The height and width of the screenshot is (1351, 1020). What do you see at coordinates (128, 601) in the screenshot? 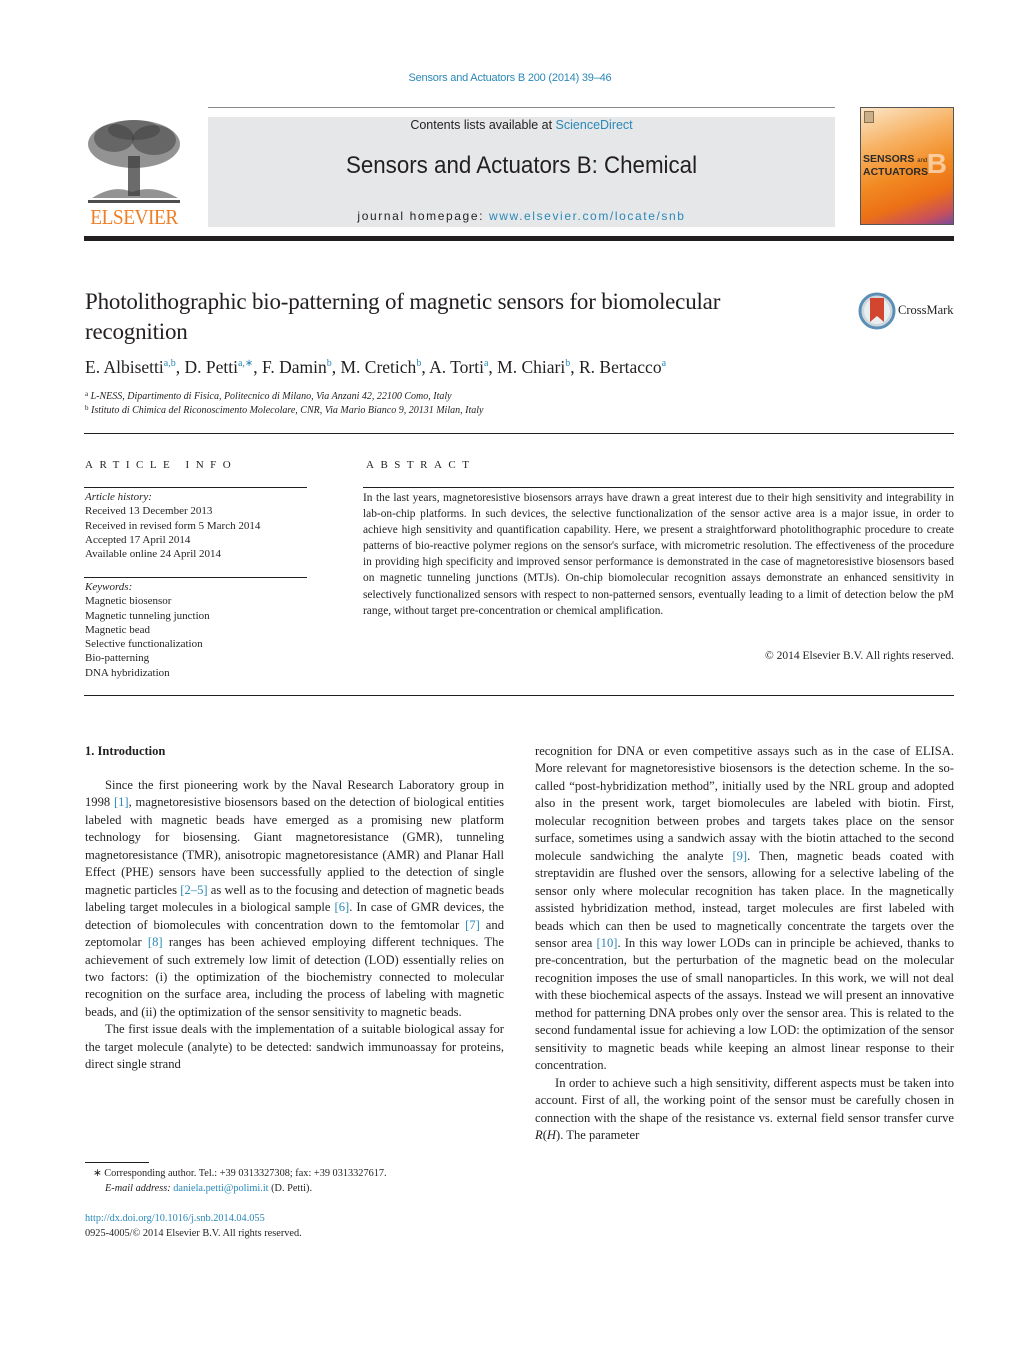
I see `keyword-item: Magnetic biosensor` at bounding box center [128, 601].